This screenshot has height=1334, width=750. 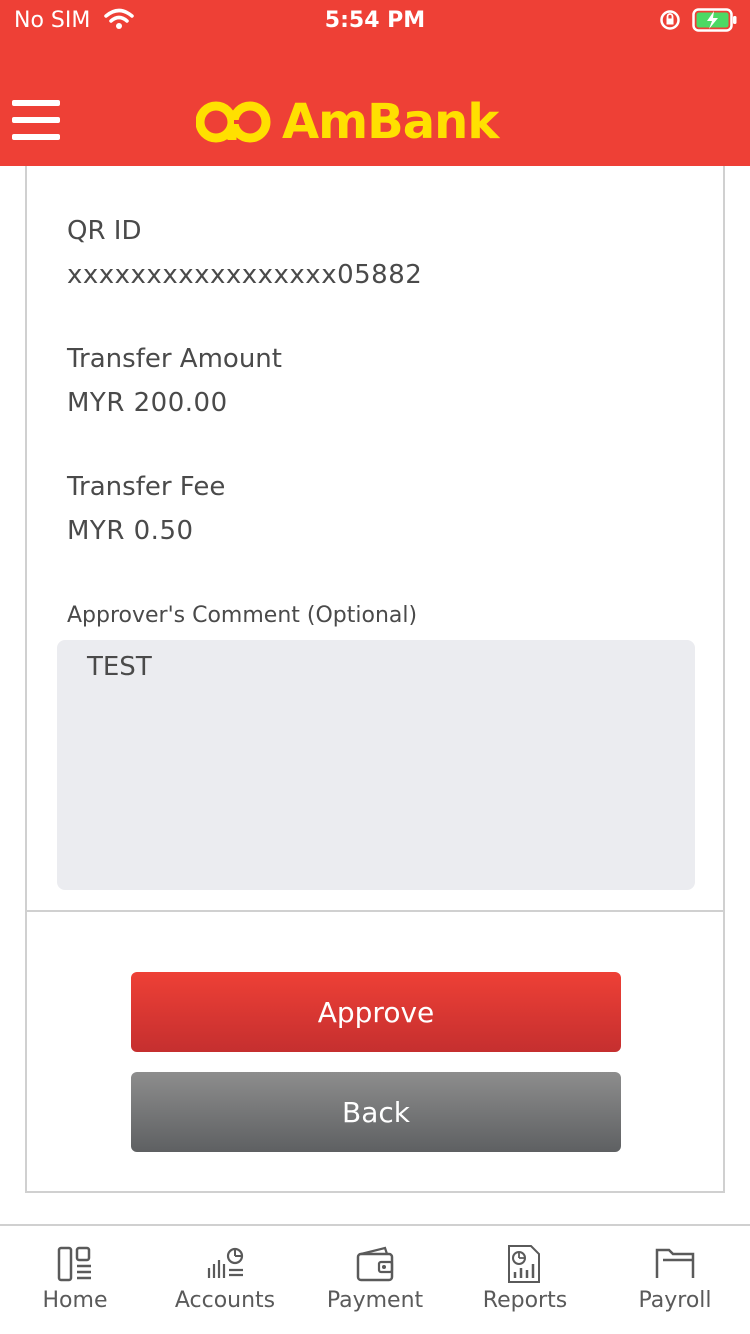 I want to click on tab-label-payroll: Payroll, so click(x=675, y=1300).